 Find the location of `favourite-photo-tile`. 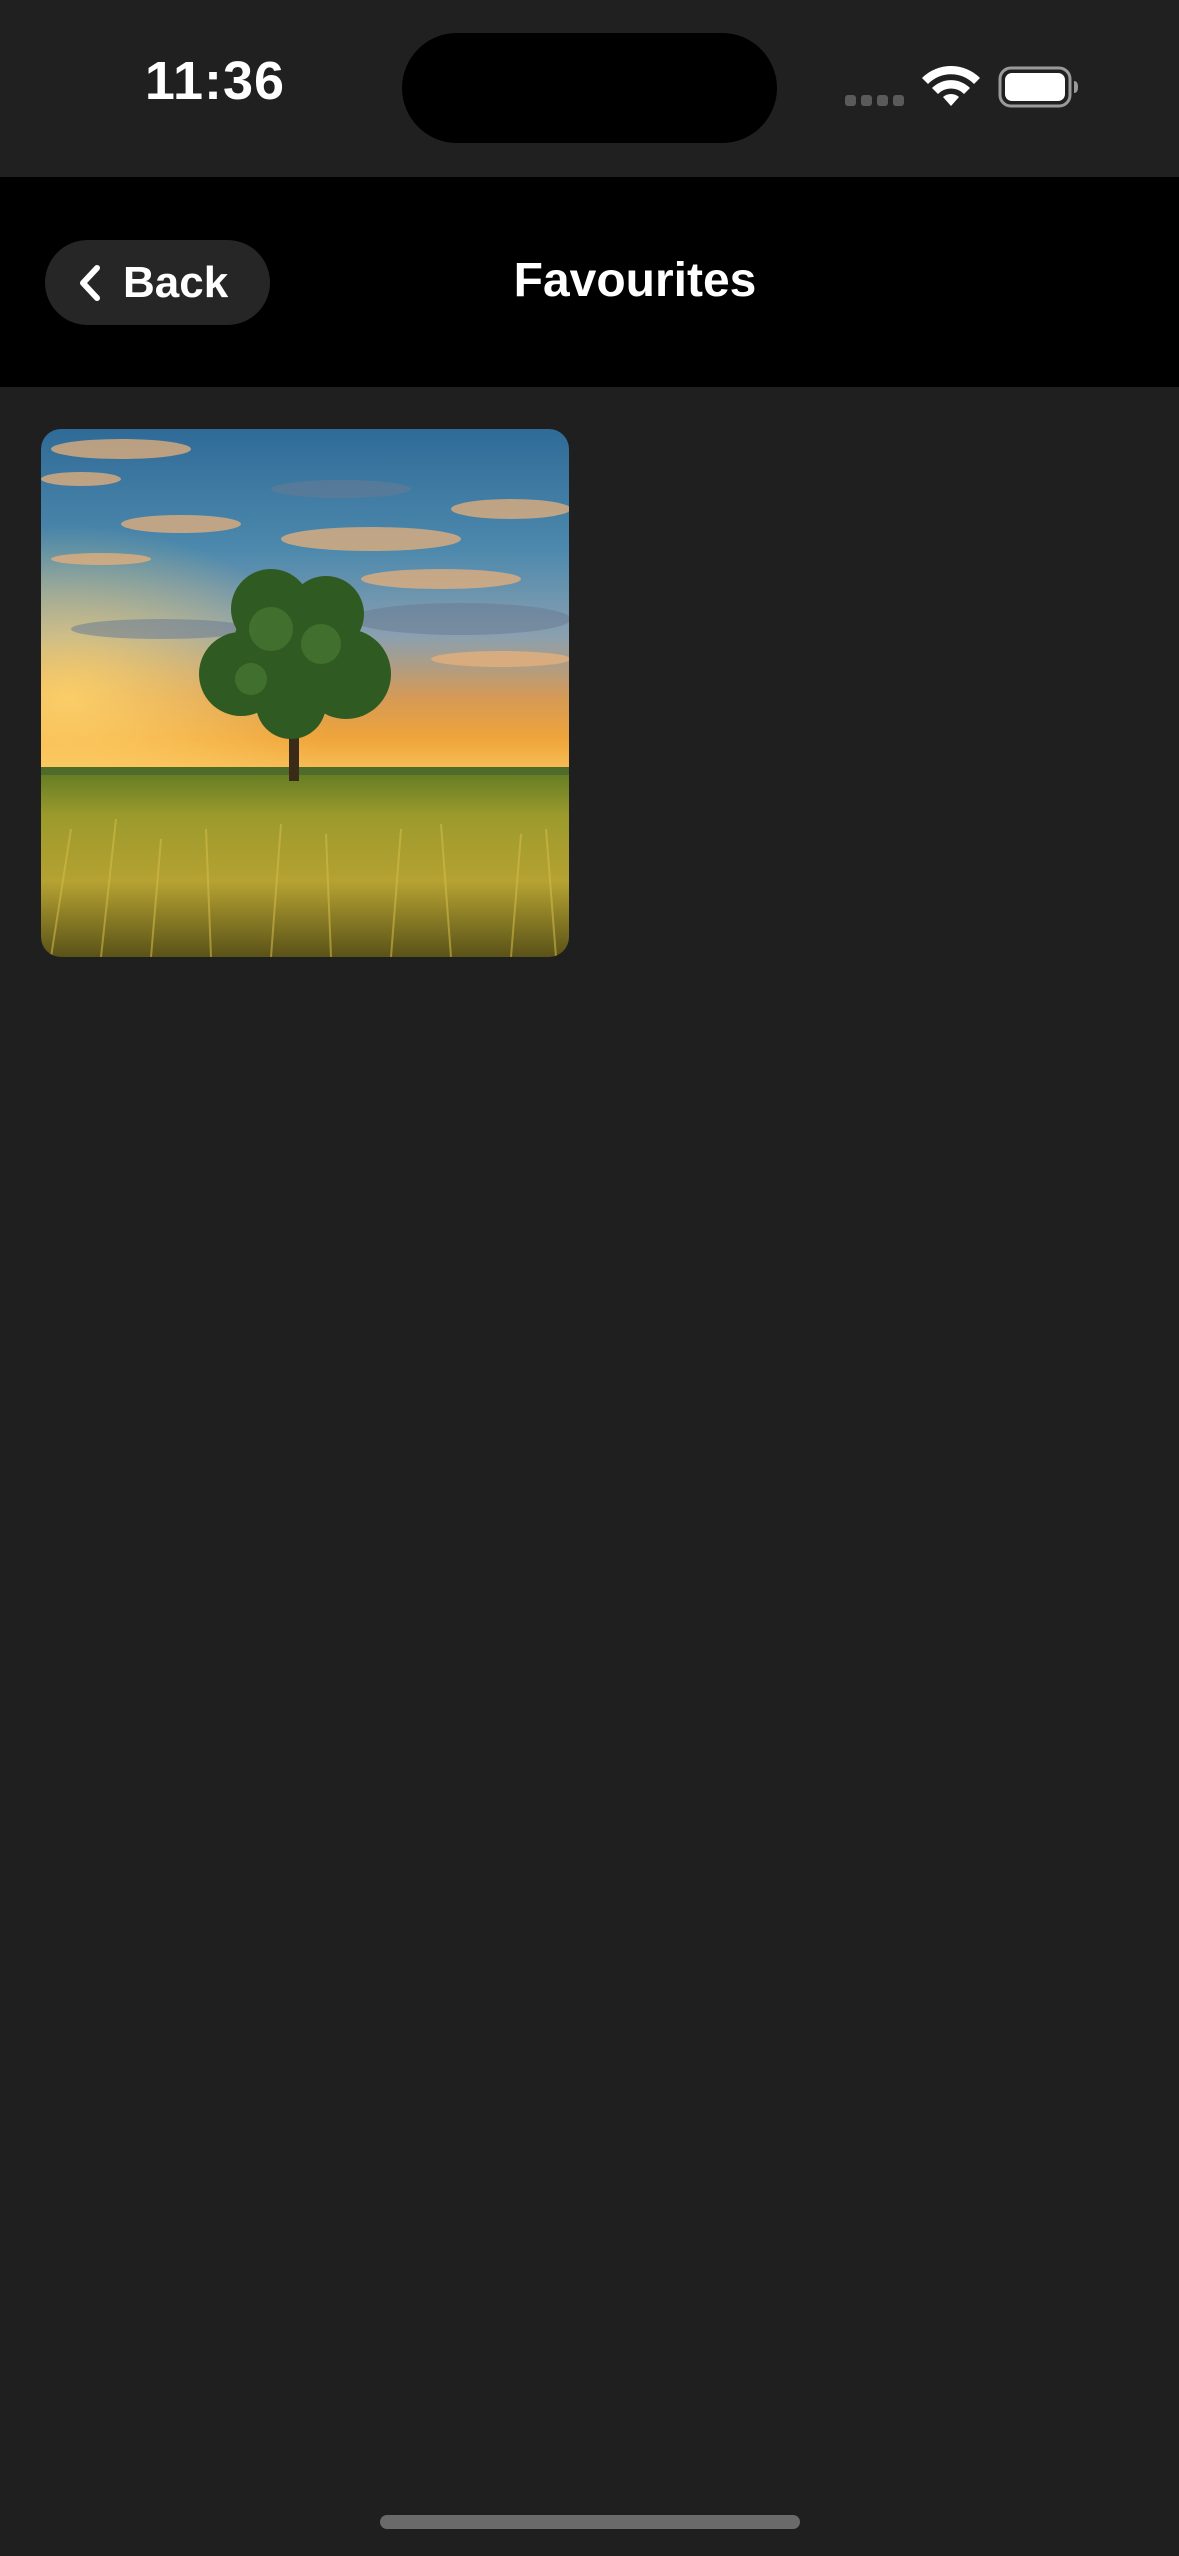

favourite-photo-tile is located at coordinates (305, 693).